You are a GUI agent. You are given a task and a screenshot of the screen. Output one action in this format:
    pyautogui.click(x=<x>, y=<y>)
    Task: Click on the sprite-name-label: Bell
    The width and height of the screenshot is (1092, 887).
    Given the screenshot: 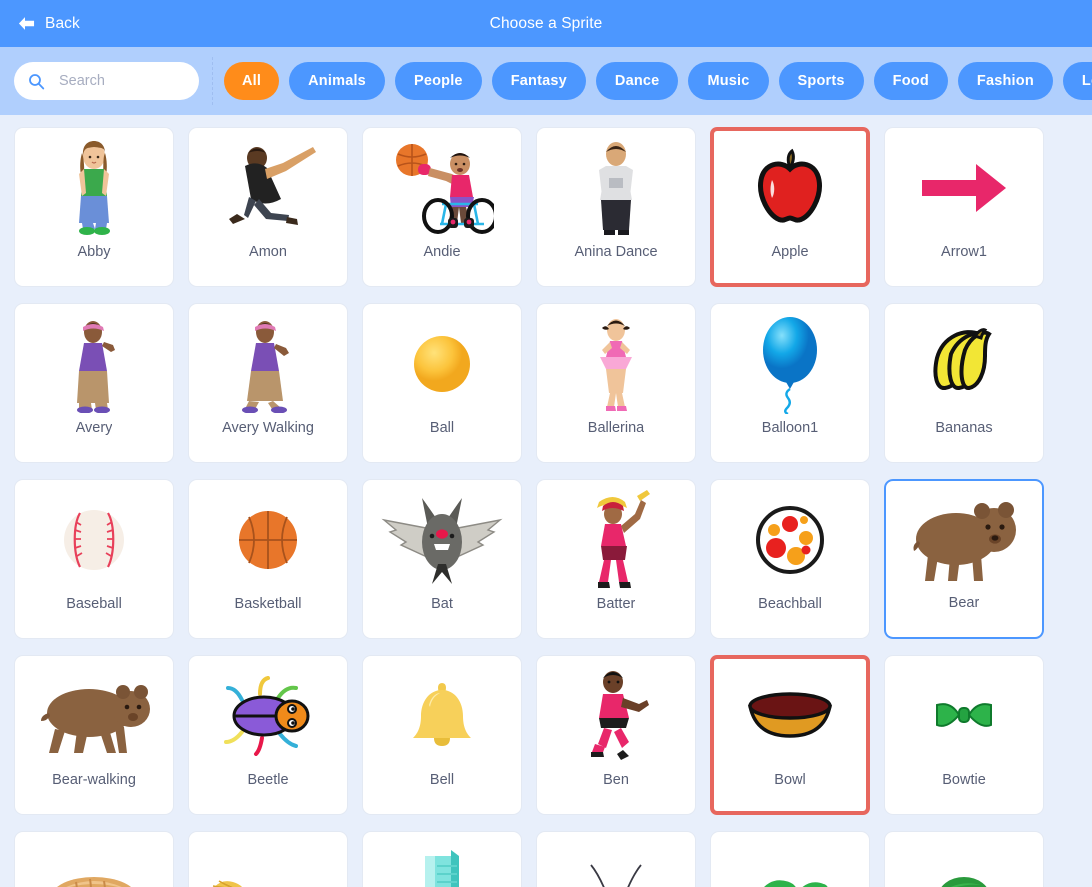 What is the action you would take?
    pyautogui.click(x=442, y=780)
    